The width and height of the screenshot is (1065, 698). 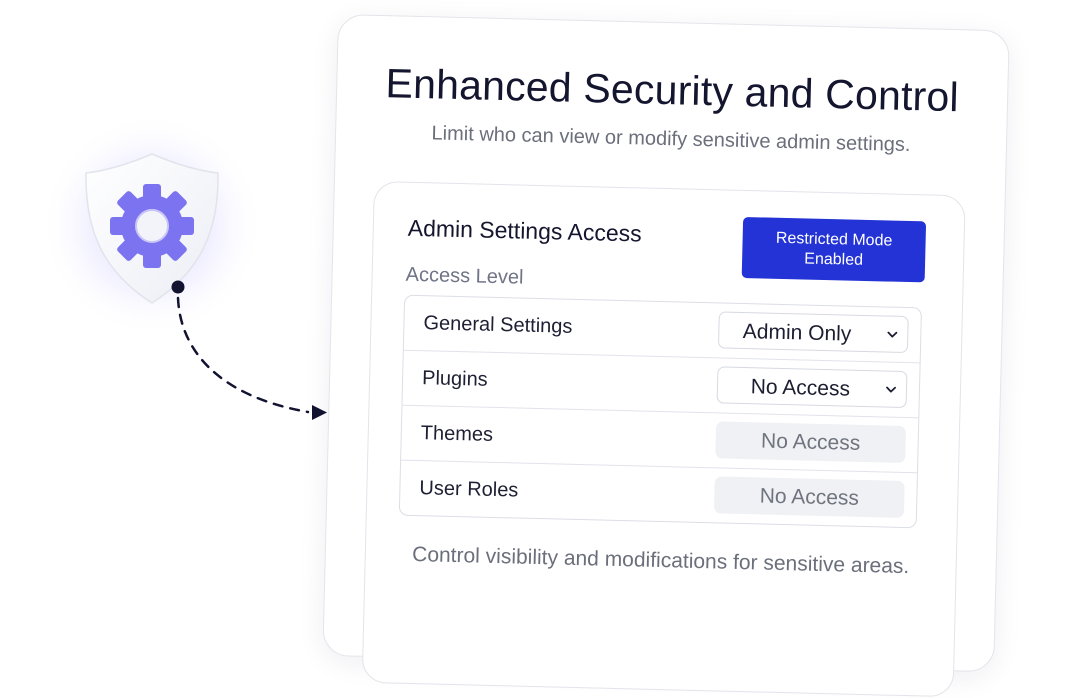 I want to click on badge-label: Restricted Mode Enabled, so click(x=834, y=249).